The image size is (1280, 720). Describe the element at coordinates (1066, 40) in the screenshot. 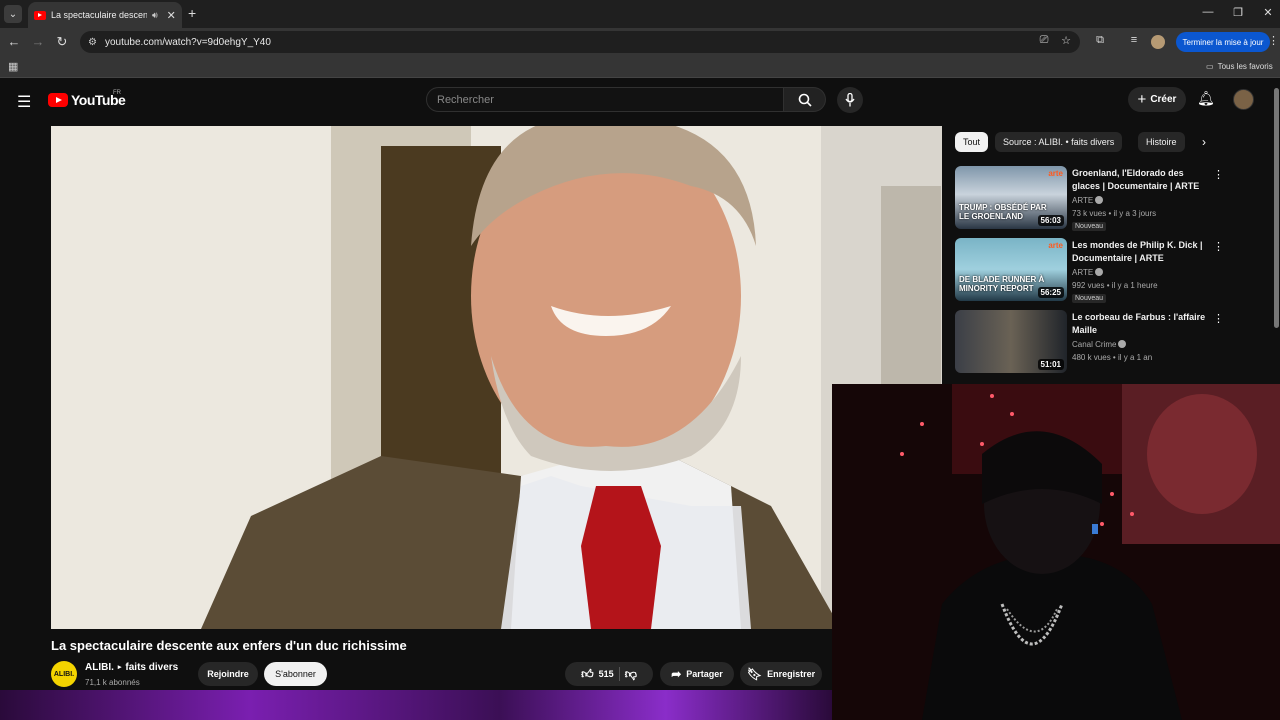

I see `bookmark-star-icon: ☆` at that location.